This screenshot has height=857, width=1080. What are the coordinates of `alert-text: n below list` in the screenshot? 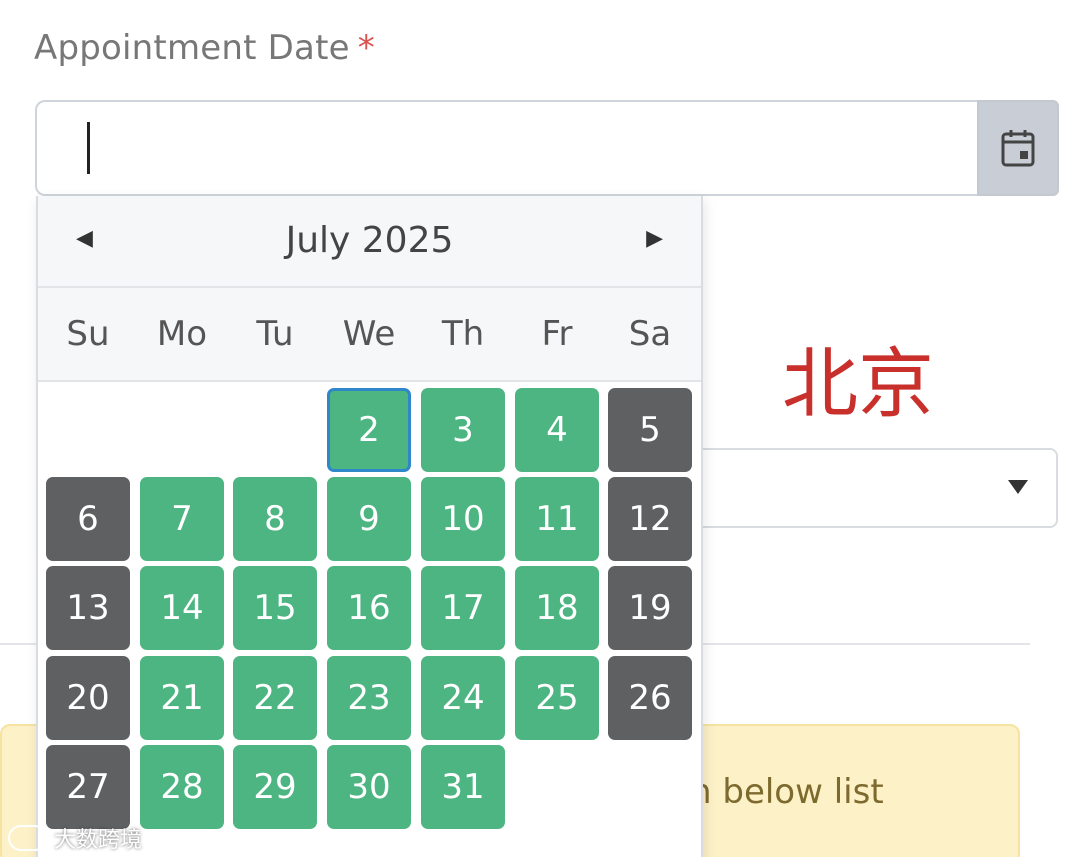 It's located at (787, 792).